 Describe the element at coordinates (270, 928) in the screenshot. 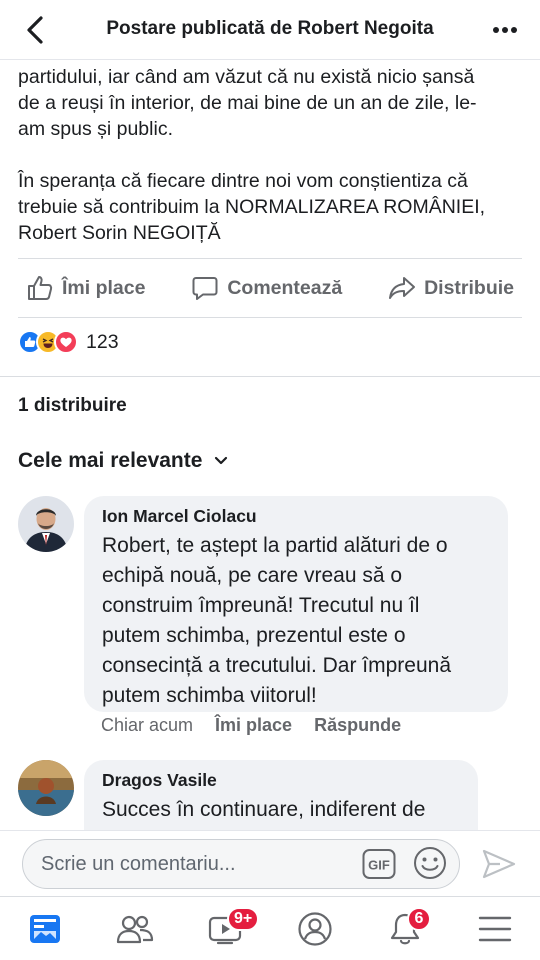

I see `bottom-tab-bar: 9+ 6` at that location.